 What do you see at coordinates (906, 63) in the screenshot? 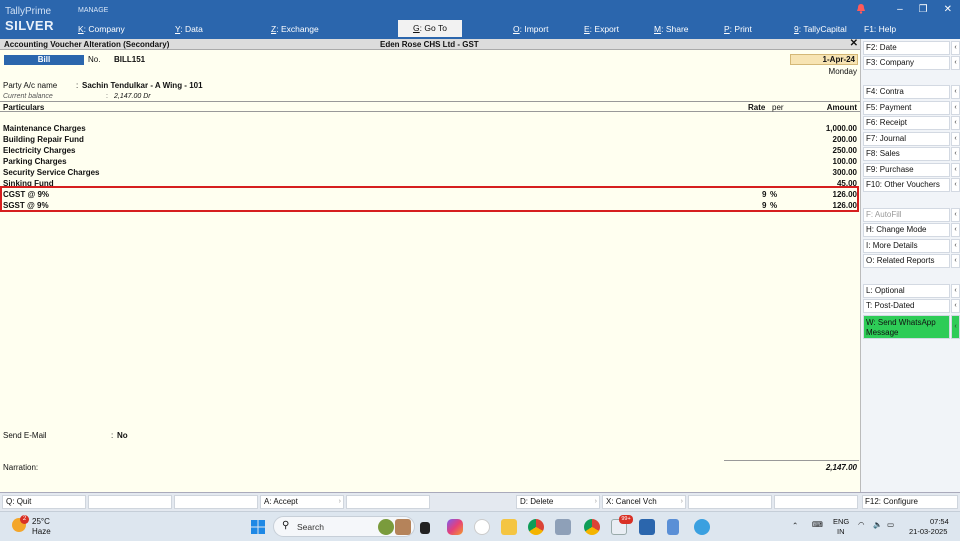
I see `company-button: F3: Company` at bounding box center [906, 63].